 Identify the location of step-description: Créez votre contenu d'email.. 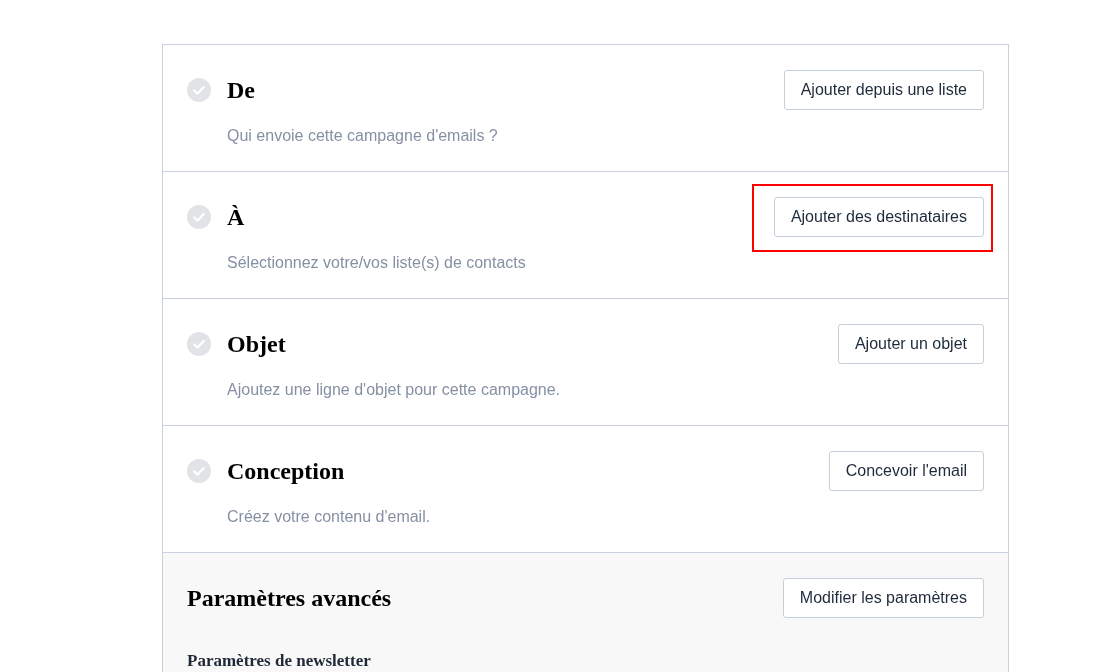
(329, 517).